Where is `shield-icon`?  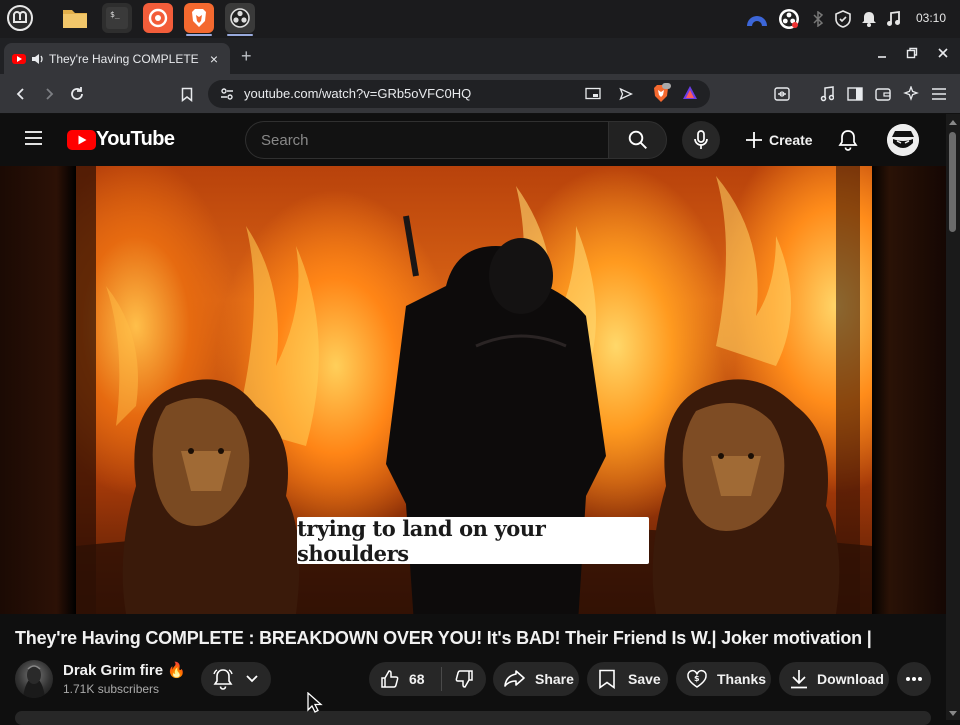 shield-icon is located at coordinates (843, 19).